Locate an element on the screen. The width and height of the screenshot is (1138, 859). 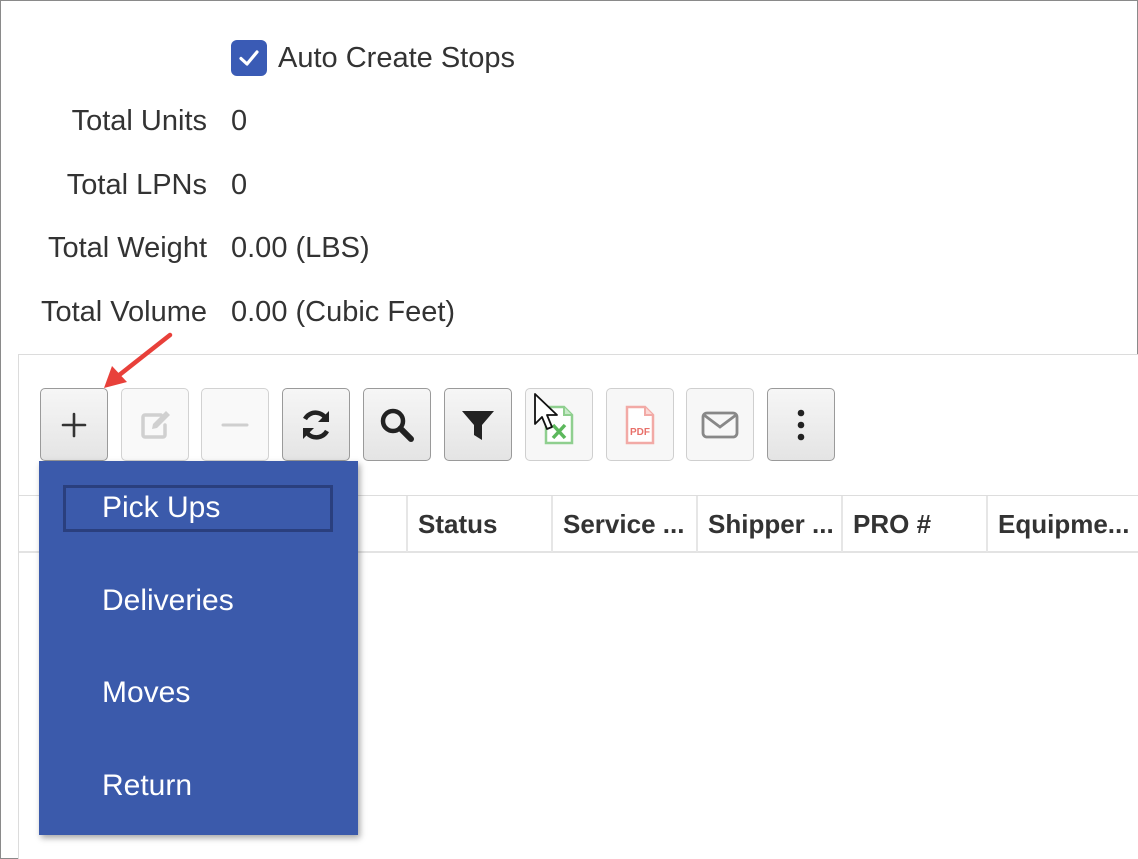
column-header-status: Status is located at coordinates (479, 524).